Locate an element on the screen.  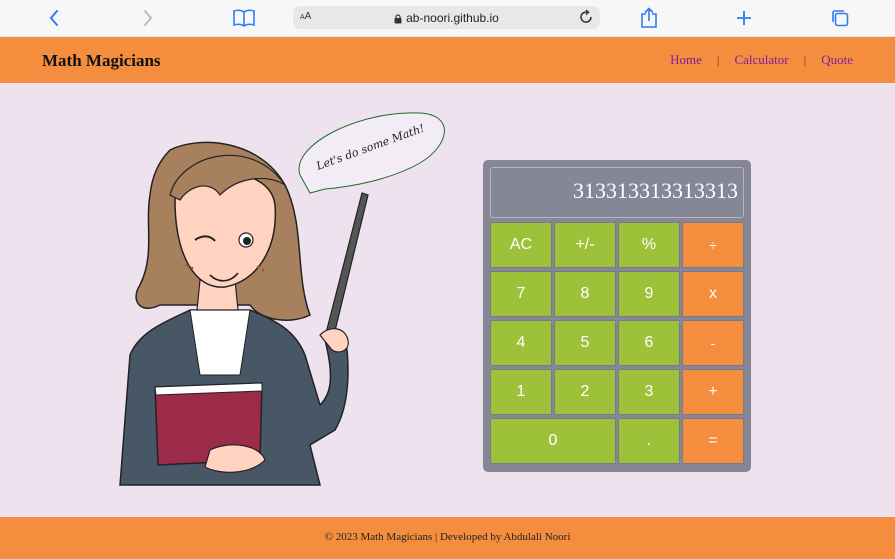
key-plus: + is located at coordinates (713, 392).